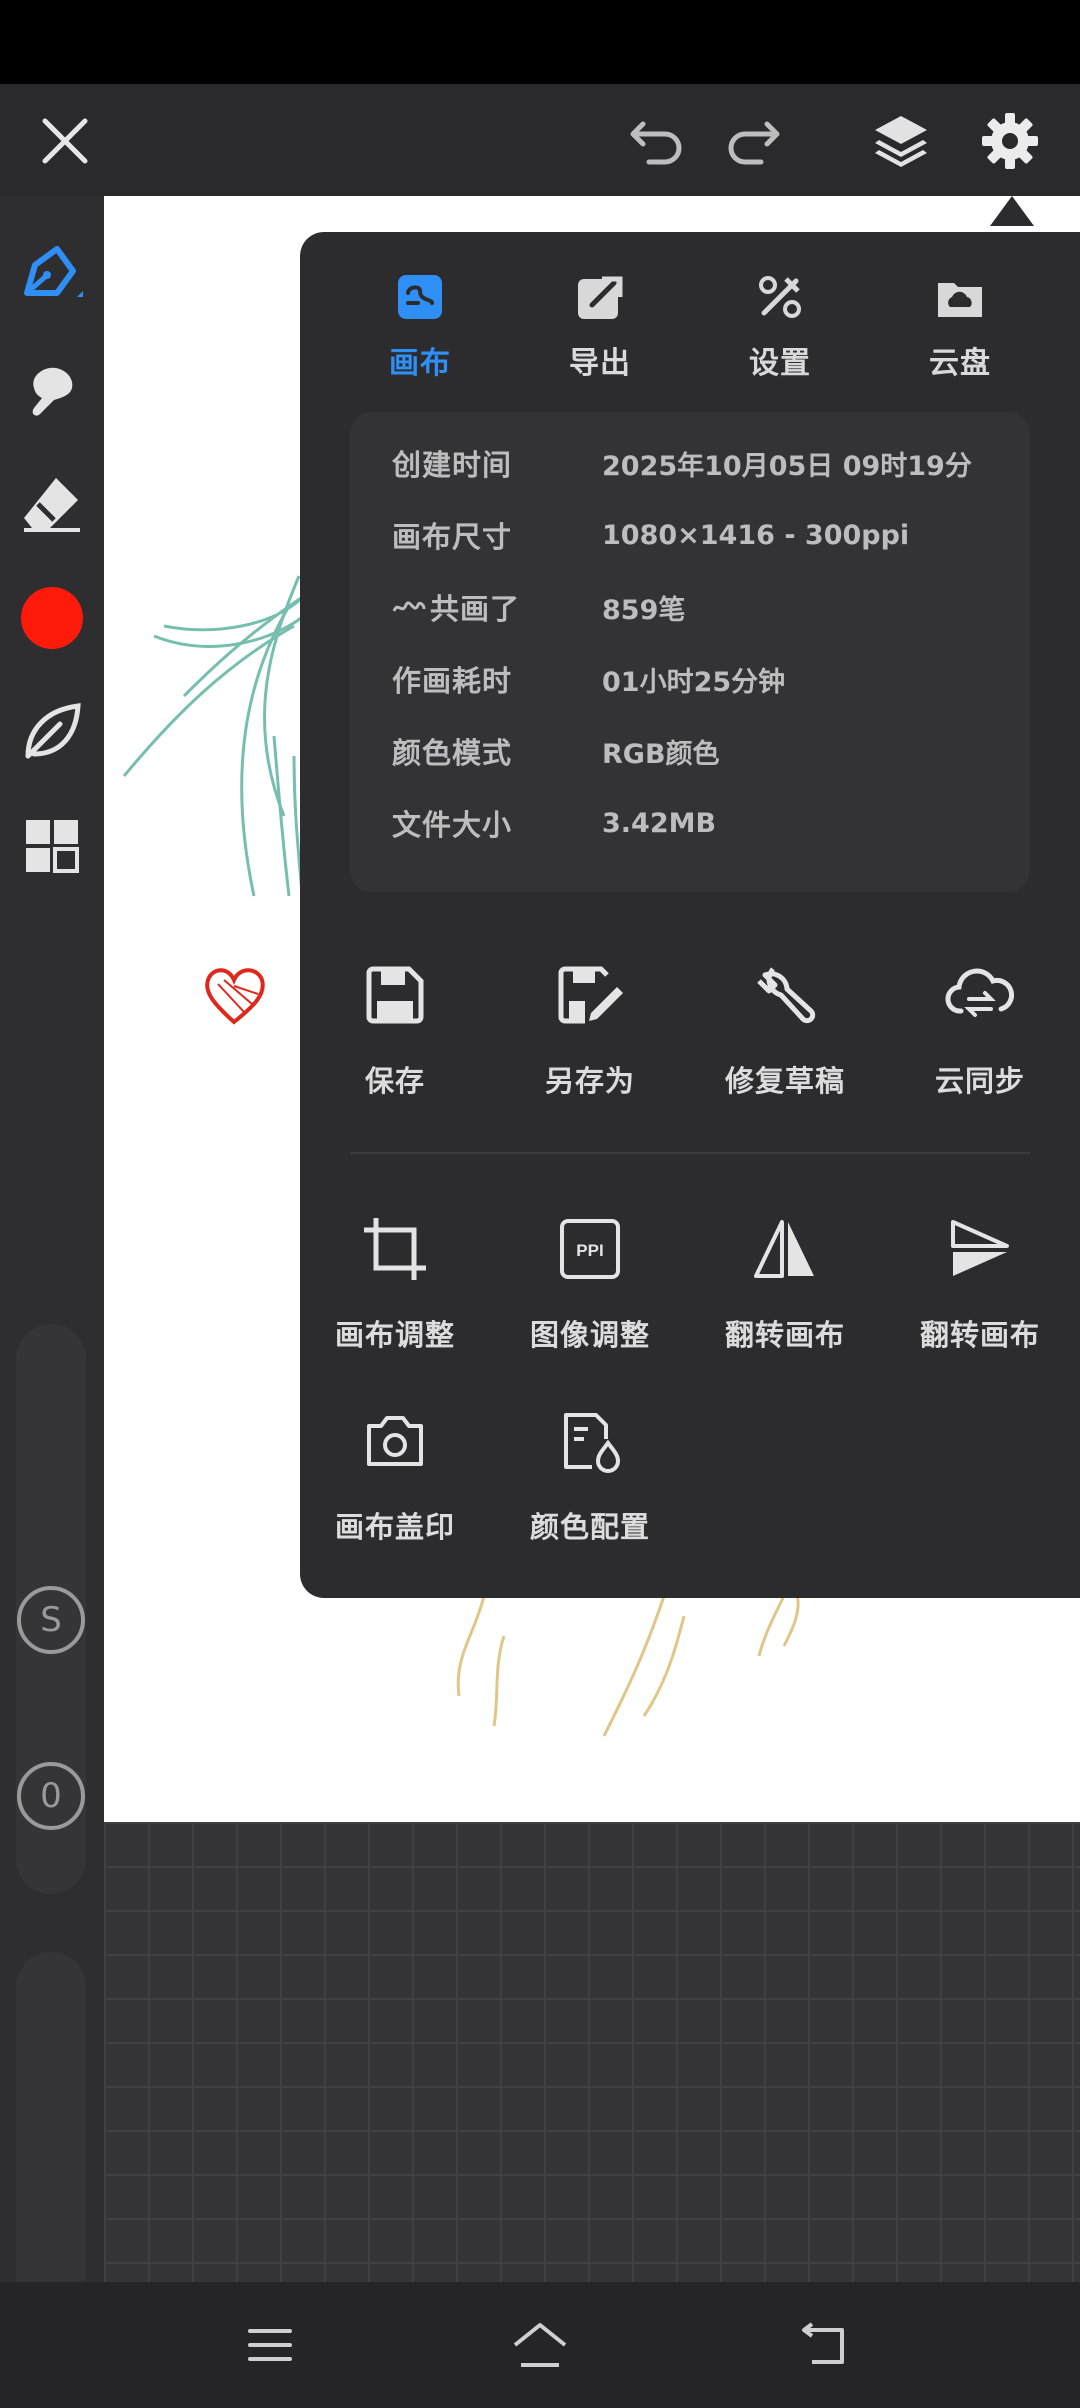 The height and width of the screenshot is (2408, 1080). What do you see at coordinates (659, 823) in the screenshot?
I see `info-value-file-size: 3.42MB` at bounding box center [659, 823].